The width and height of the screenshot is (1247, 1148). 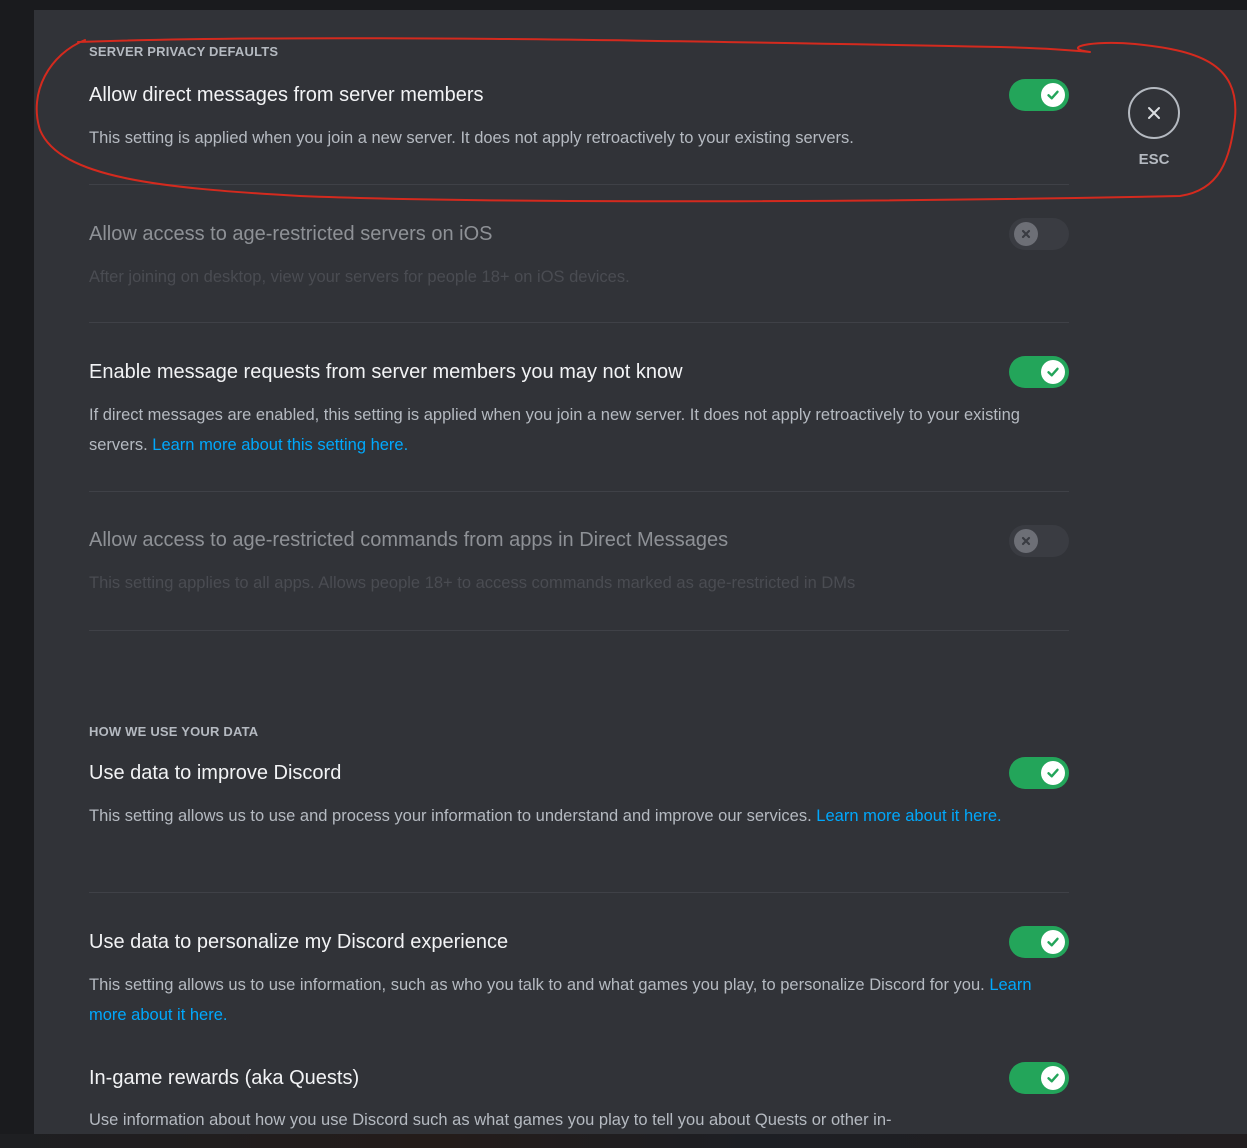 I want to click on toggle-age-restricted-commands, so click(x=1039, y=541).